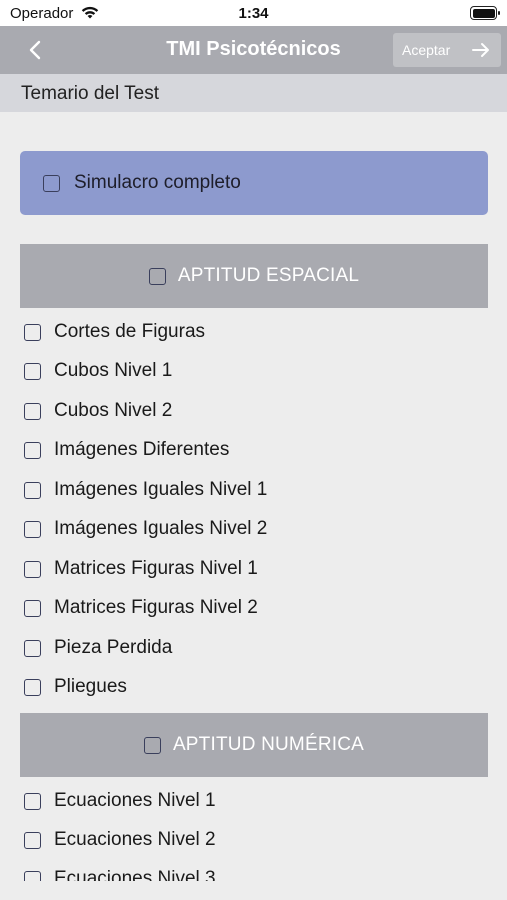  Describe the element at coordinates (253, 50) in the screenshot. I see `navigation-bar: TMI Psicotécnicos Aceptar` at that location.